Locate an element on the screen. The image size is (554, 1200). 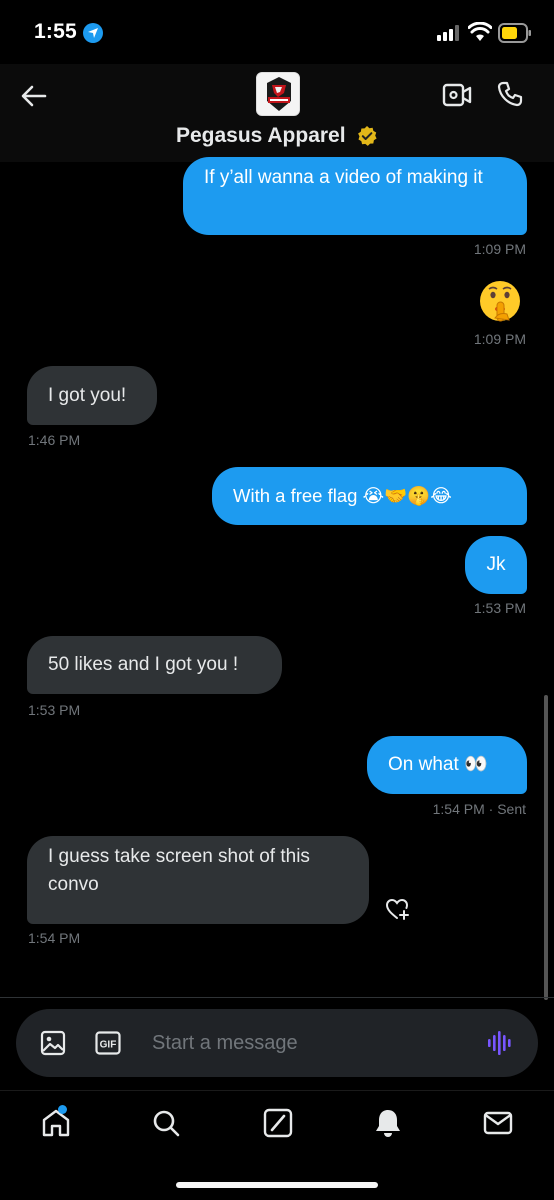
status-time: 1:55 is located at coordinates (55, 31).